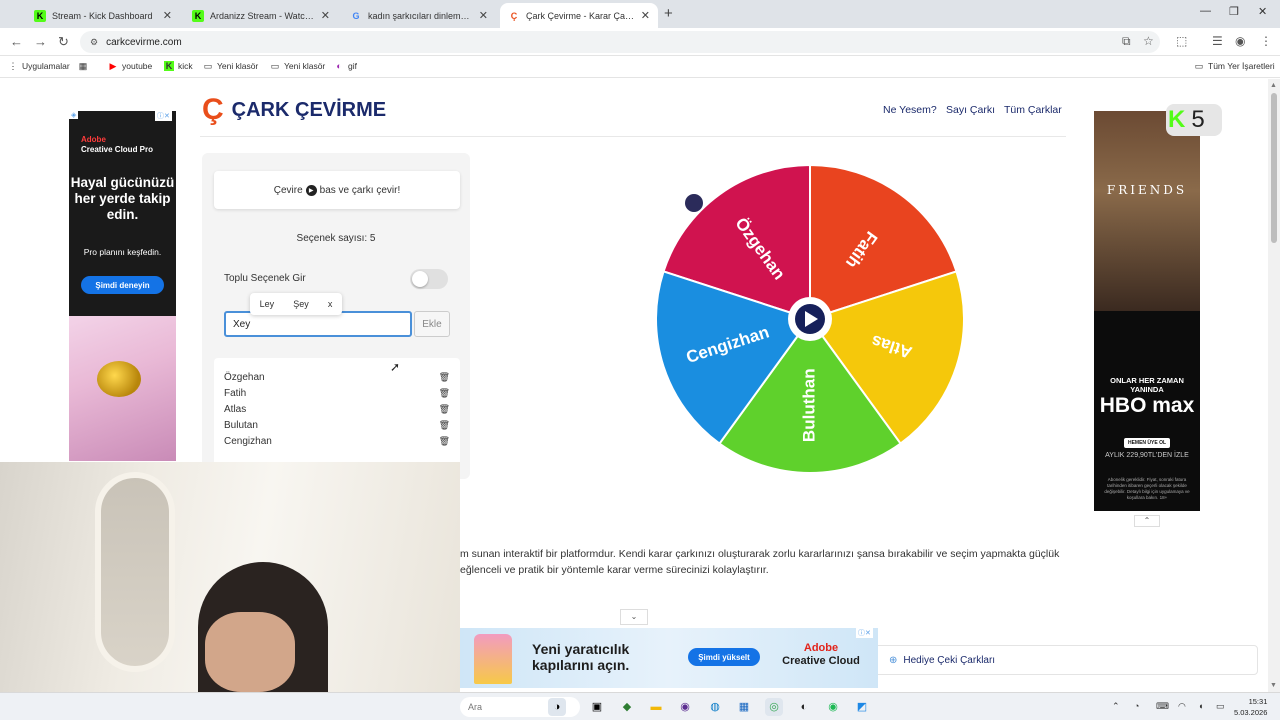 This screenshot has width=1280, height=720. I want to click on file-explorer-icon: ▬, so click(656, 707).